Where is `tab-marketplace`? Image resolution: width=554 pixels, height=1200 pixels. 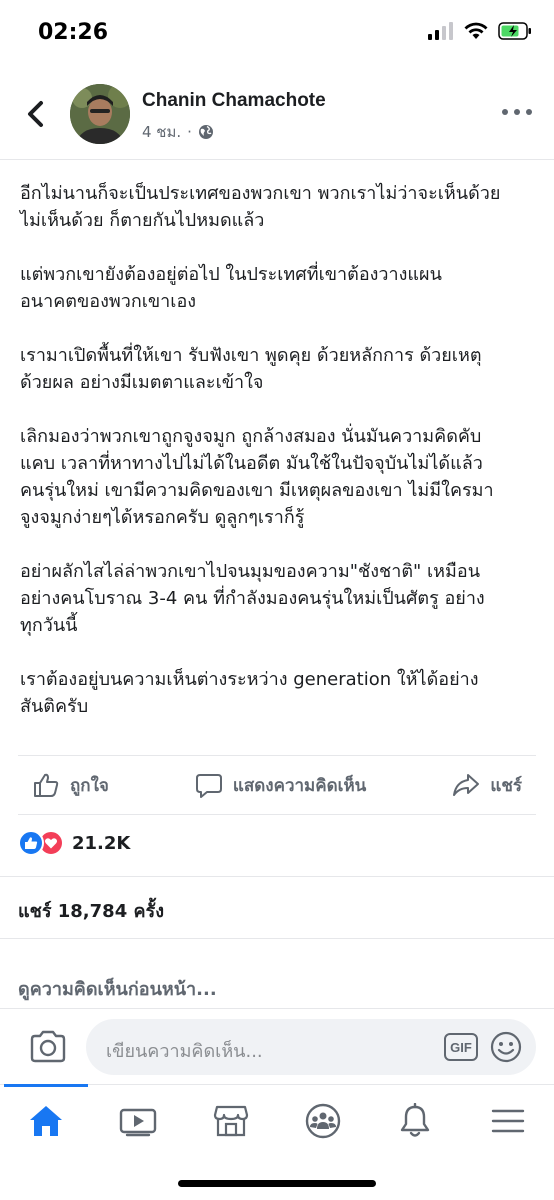 tab-marketplace is located at coordinates (231, 1120).